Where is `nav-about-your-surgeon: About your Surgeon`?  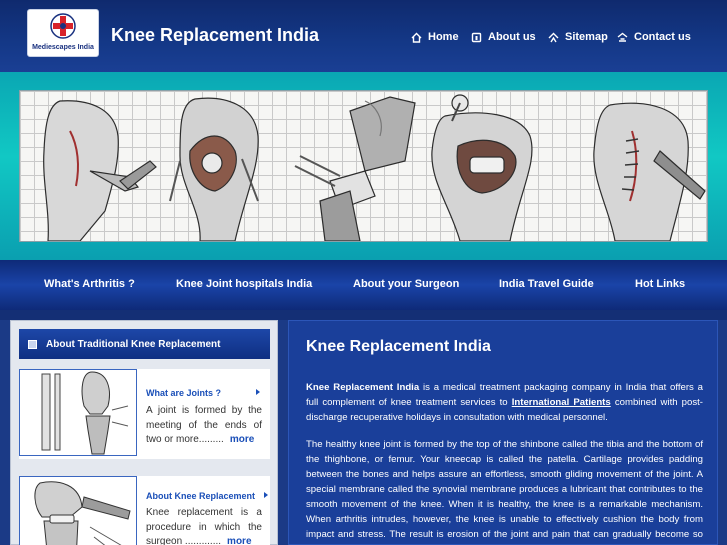
nav-about-your-surgeon: About your Surgeon is located at coordinates (406, 285).